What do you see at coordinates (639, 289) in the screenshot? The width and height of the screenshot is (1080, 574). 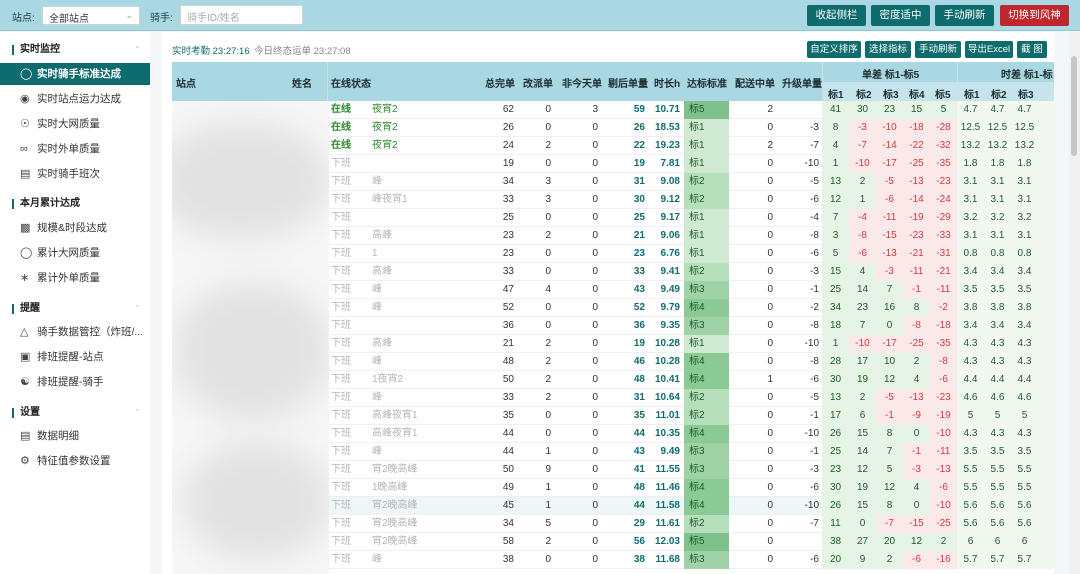 I see `after-cell: 43` at bounding box center [639, 289].